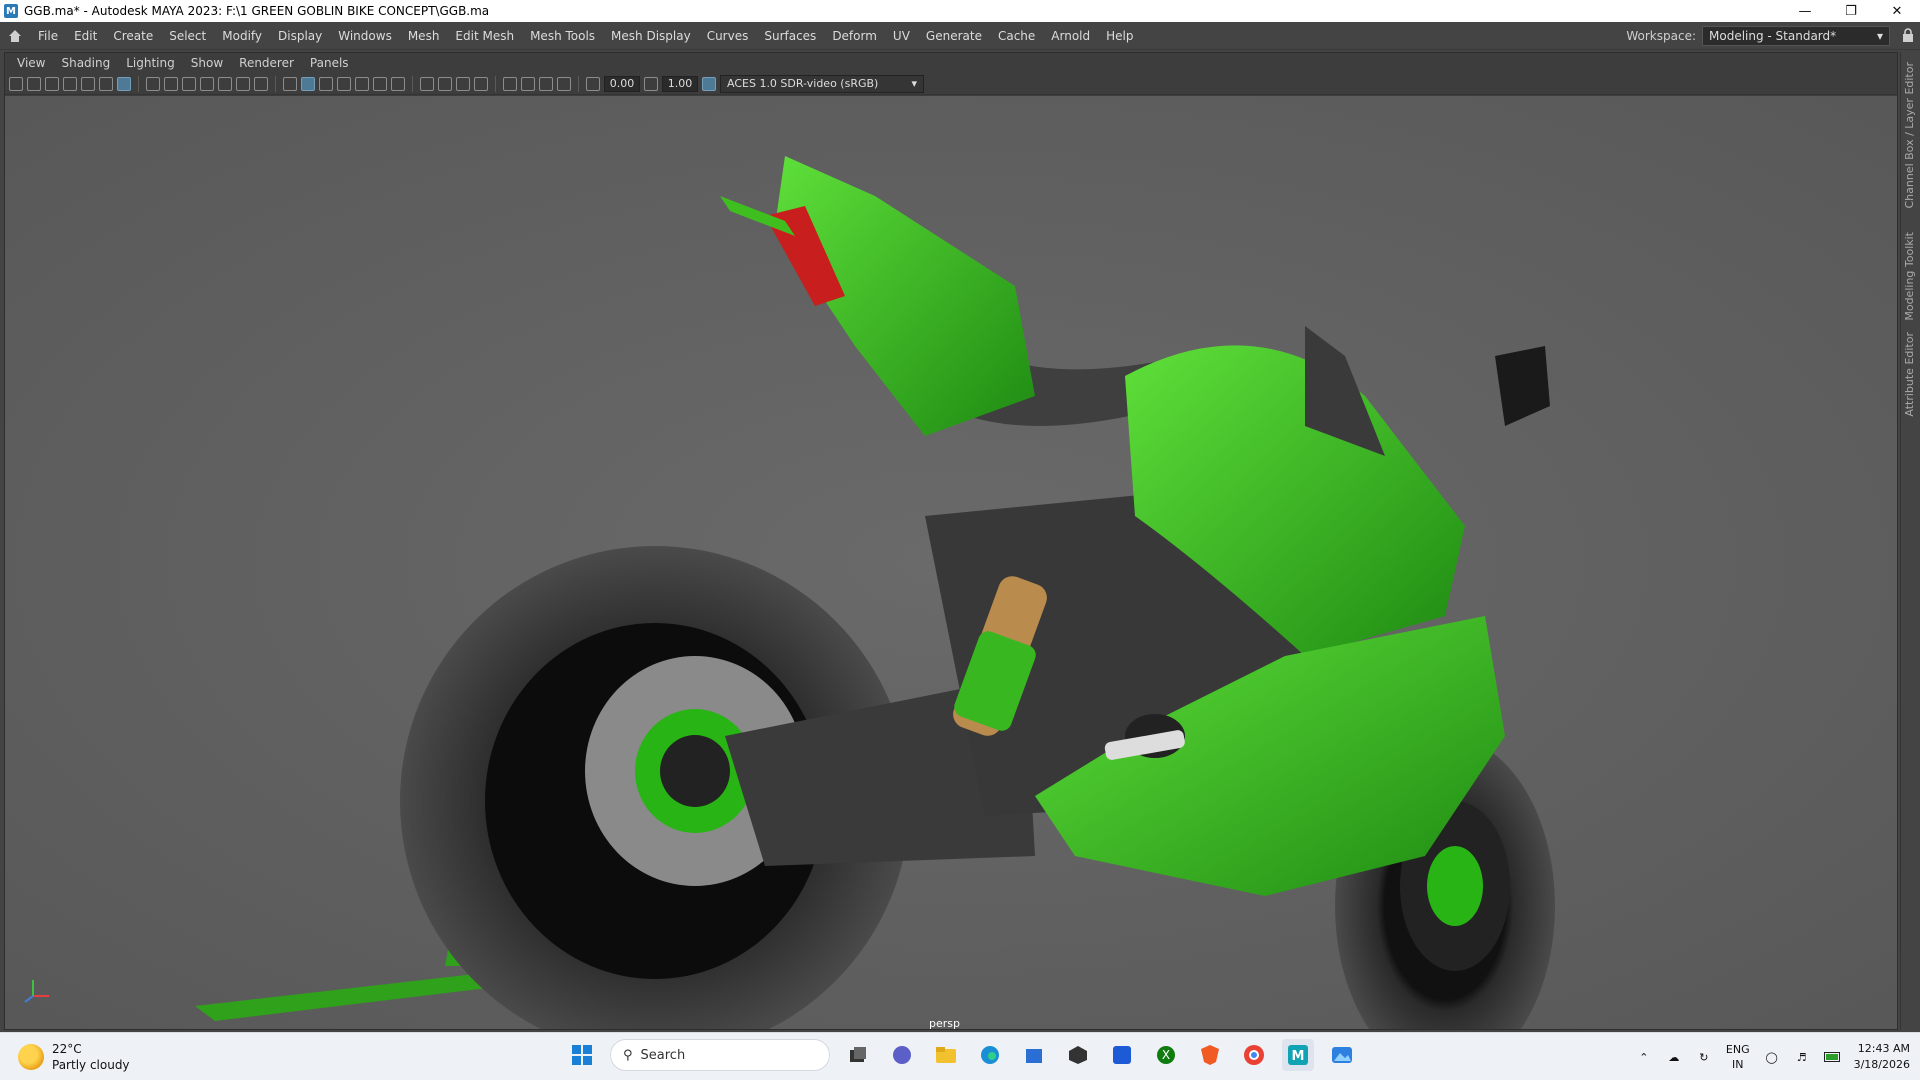 Image resolution: width=1920 pixels, height=1080 pixels. Describe the element at coordinates (133, 36) in the screenshot. I see `menu-create: Create` at that location.